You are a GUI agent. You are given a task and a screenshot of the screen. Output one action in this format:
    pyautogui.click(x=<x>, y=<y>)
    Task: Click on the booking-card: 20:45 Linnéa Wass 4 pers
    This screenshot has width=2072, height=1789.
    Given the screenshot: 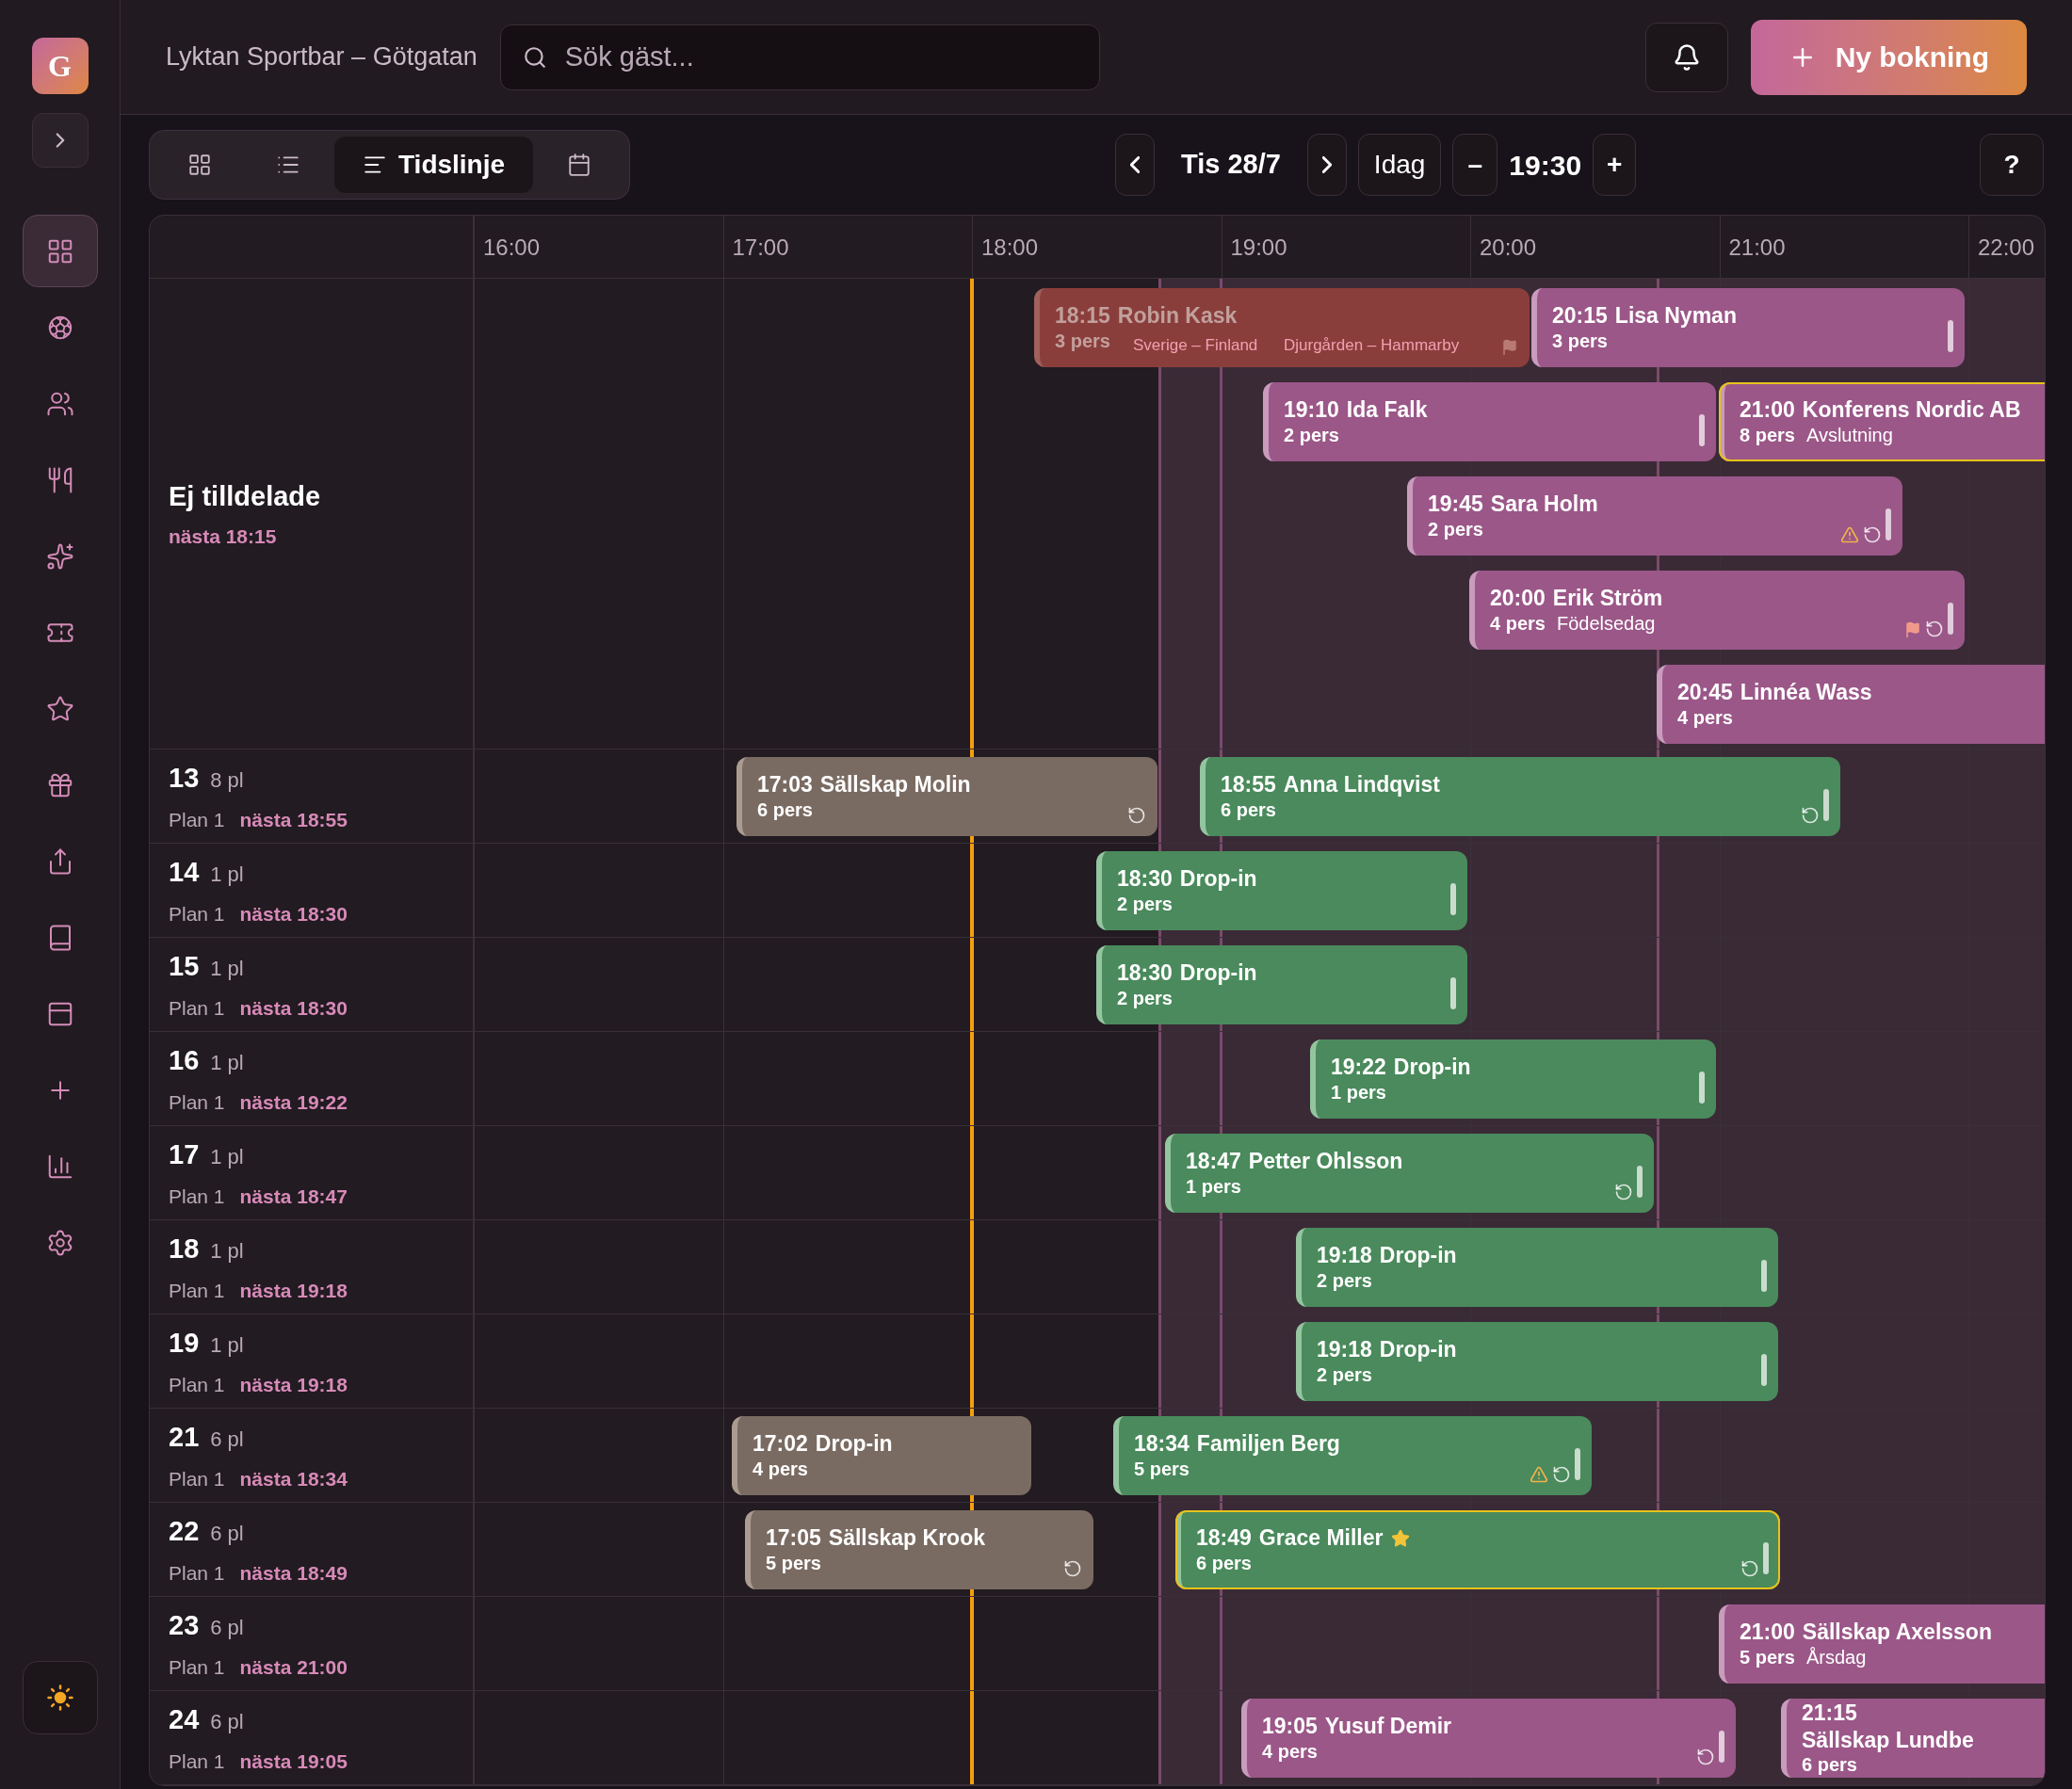 What is the action you would take?
    pyautogui.click(x=1851, y=704)
    